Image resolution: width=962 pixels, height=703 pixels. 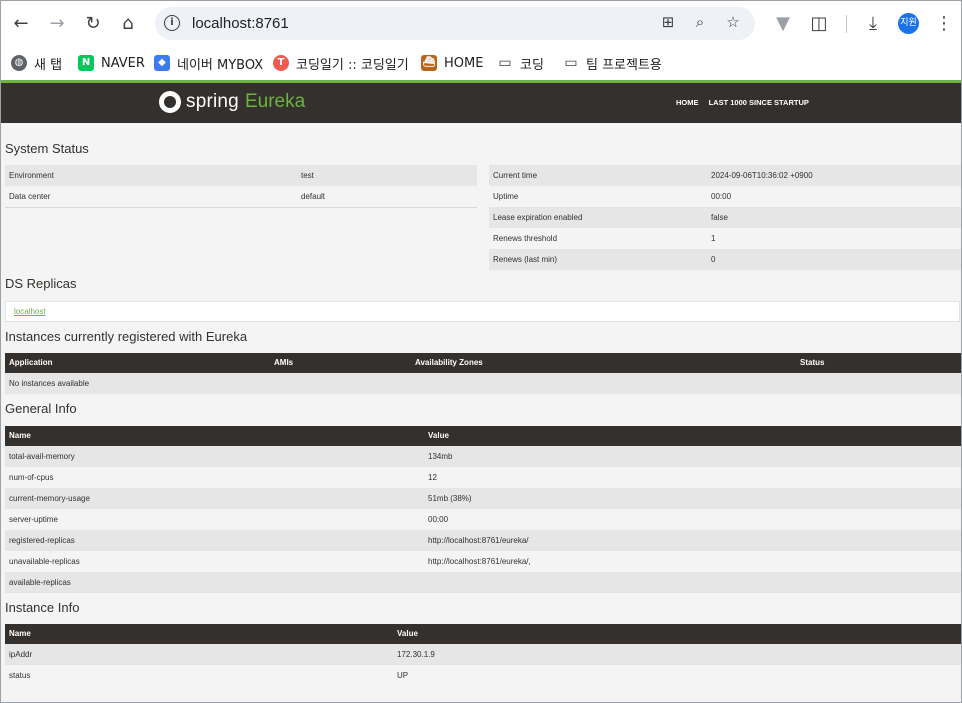 I want to click on bookmark-mybox: ◆ 네이버 MYBOX, so click(x=208, y=63).